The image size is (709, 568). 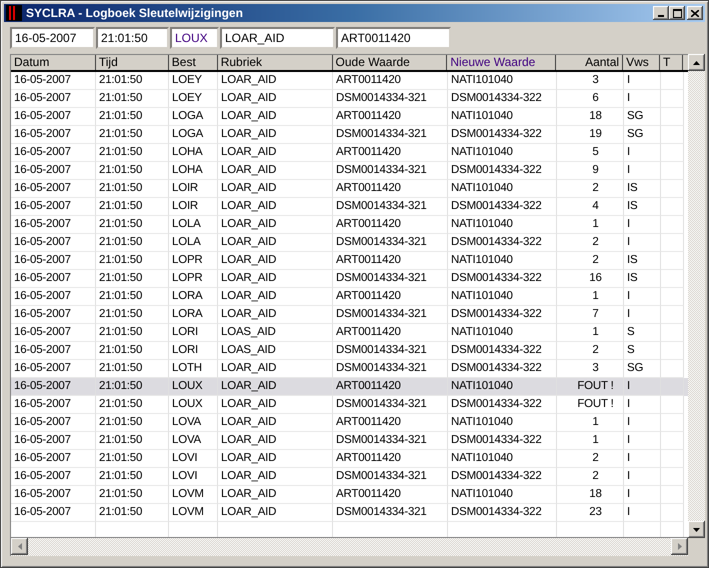 I want to click on table-cell: LOVM, so click(x=188, y=494).